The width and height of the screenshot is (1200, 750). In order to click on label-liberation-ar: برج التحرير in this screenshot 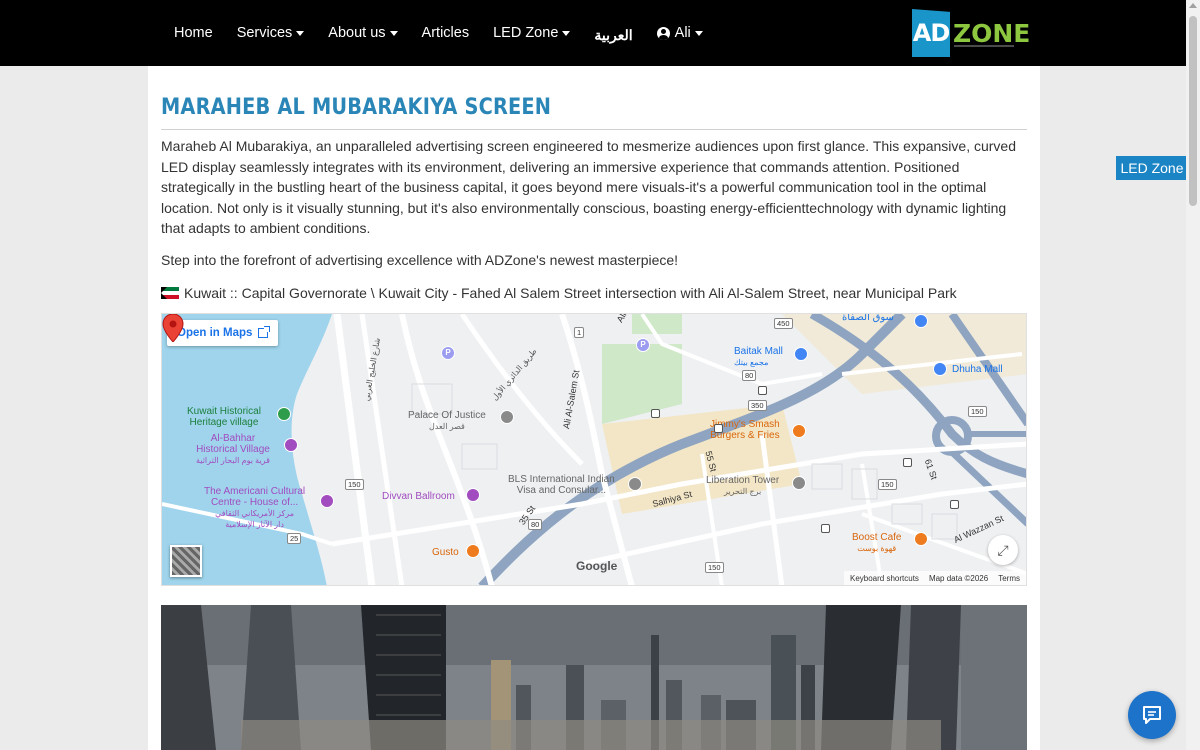, I will do `click(742, 491)`.